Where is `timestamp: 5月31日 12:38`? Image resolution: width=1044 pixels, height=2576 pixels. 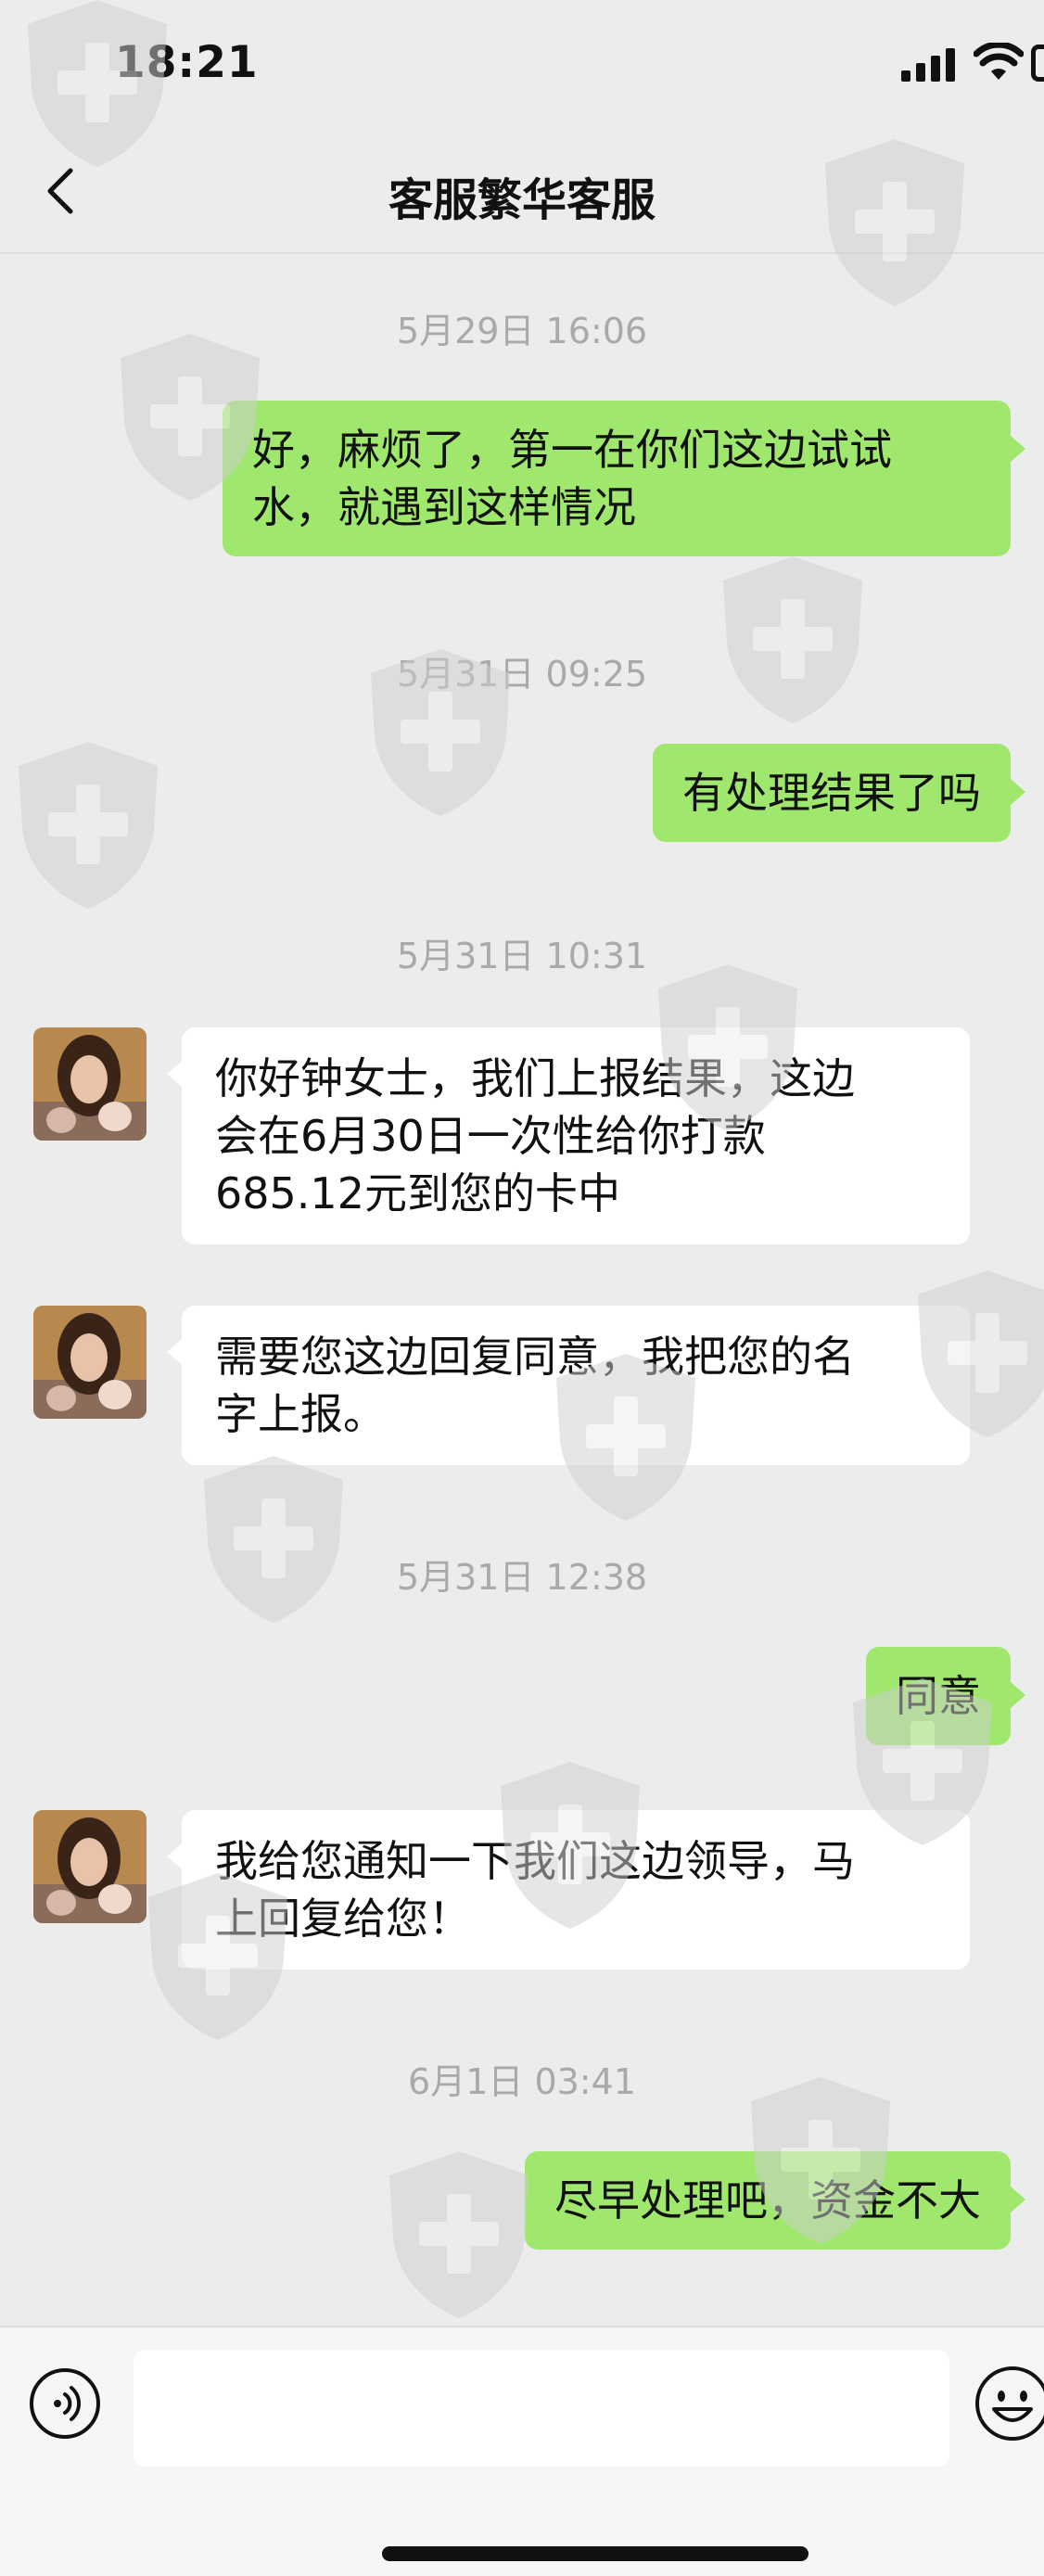 timestamp: 5月31日 12:38 is located at coordinates (522, 1578).